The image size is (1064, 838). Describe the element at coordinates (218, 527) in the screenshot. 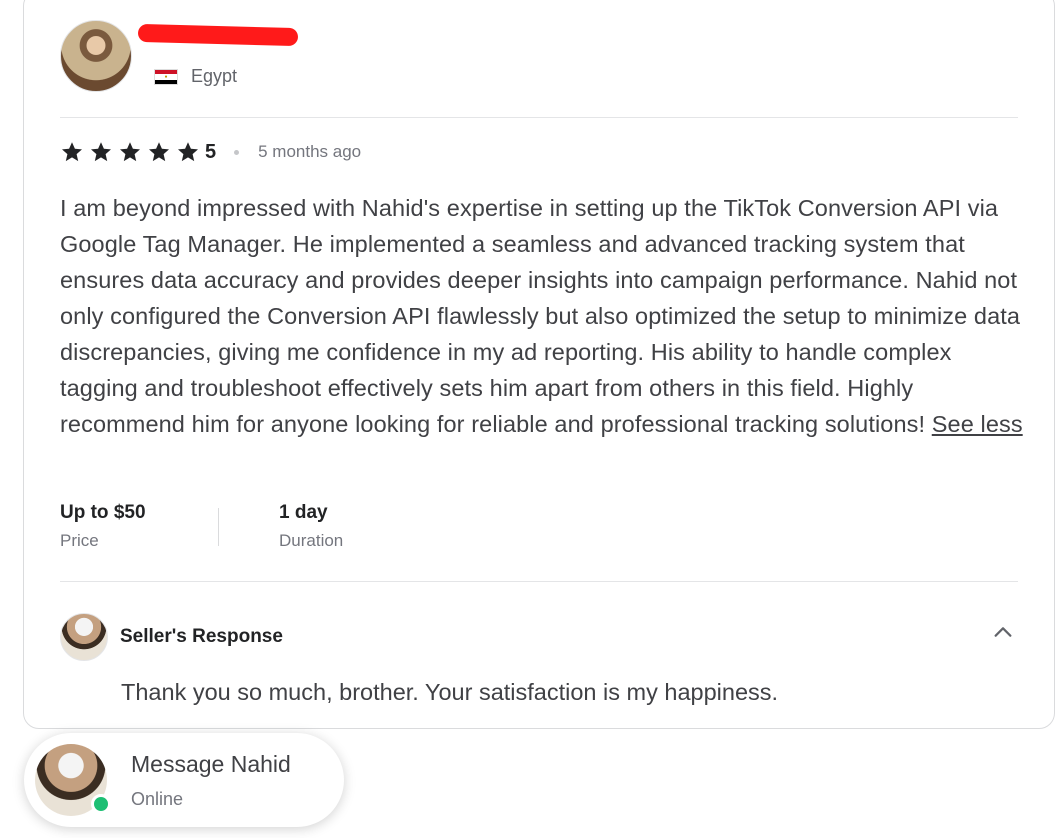

I see `meta-divider` at that location.